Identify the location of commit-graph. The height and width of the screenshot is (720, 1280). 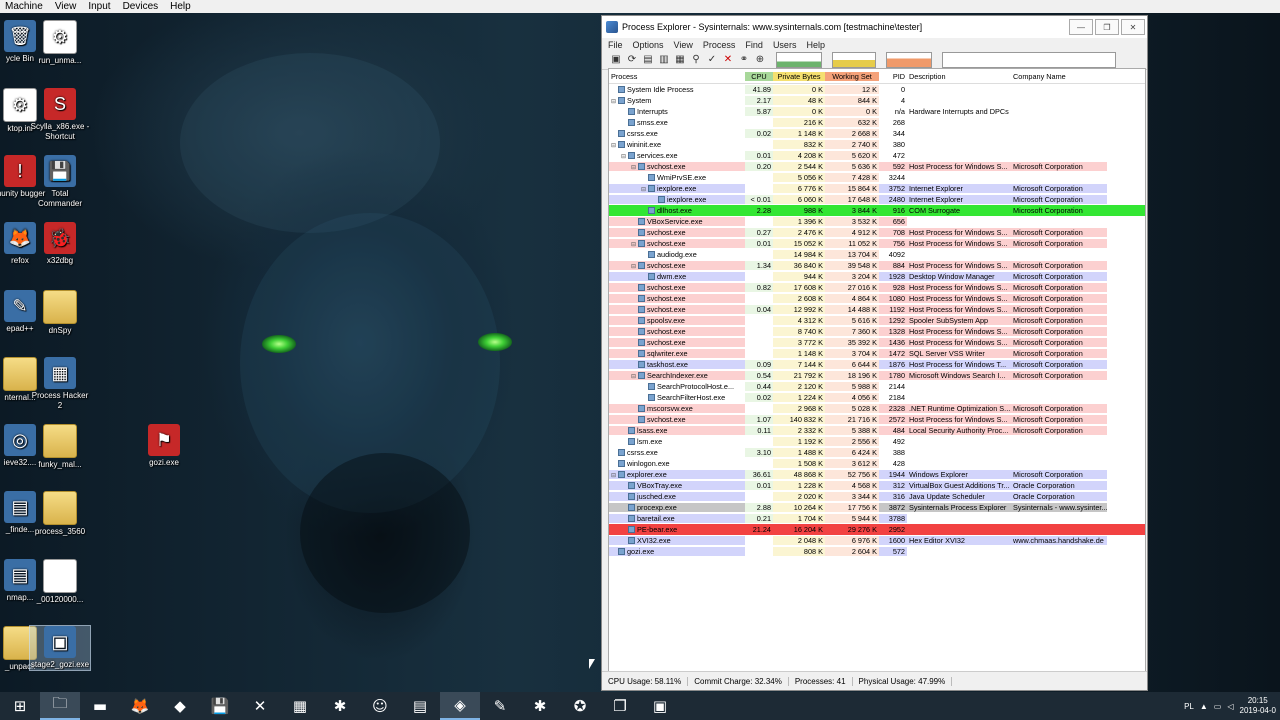
(854, 60).